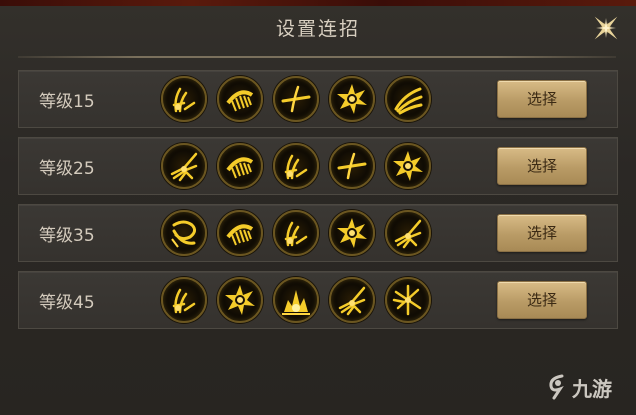 The height and width of the screenshot is (415, 636). I want to click on combo-row-level-25: 等级25 选择, so click(318, 166).